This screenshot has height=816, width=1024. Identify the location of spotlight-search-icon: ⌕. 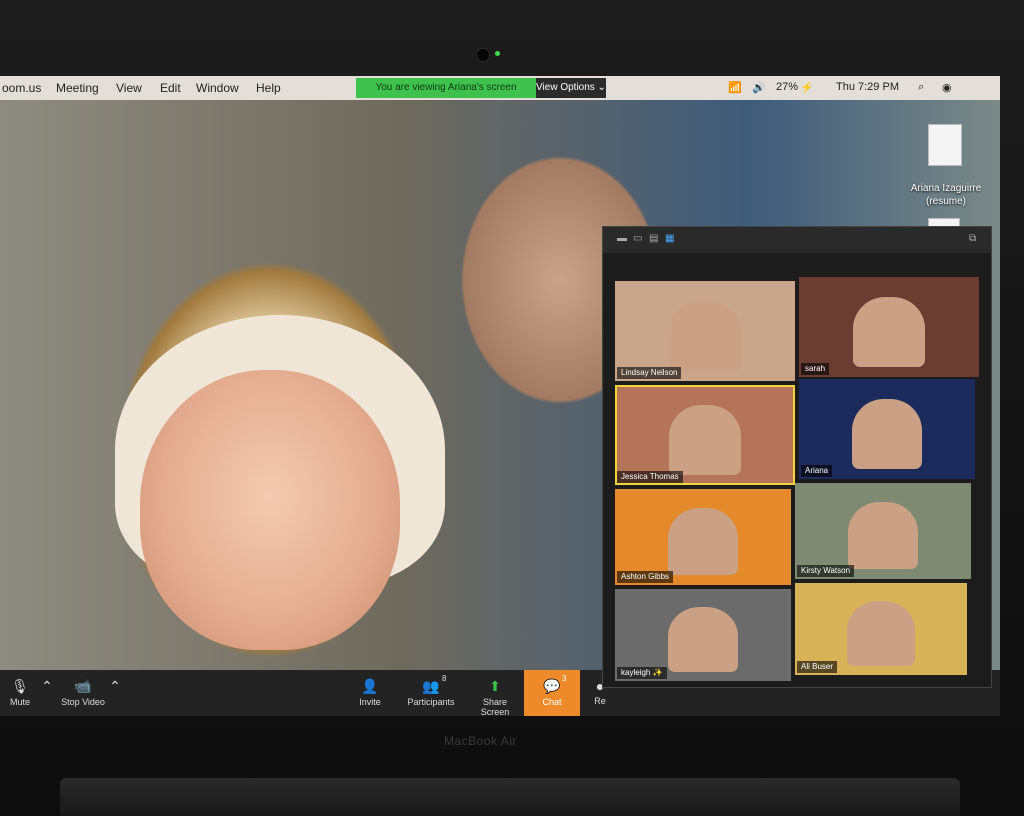
(921, 87).